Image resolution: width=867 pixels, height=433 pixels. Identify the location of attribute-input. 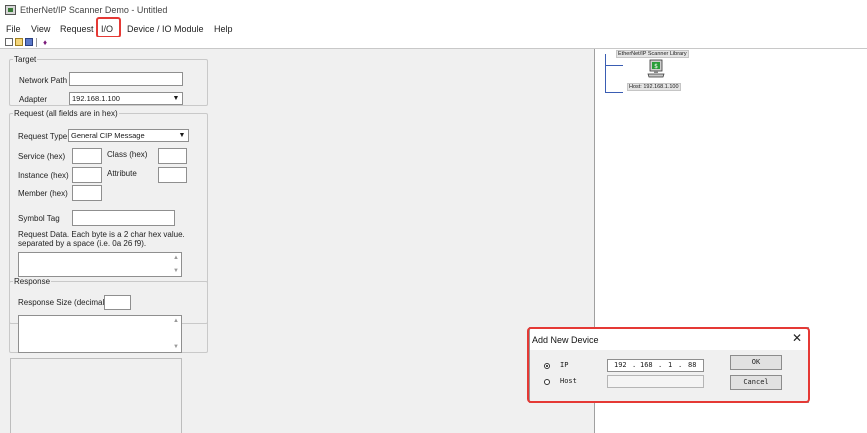
(172, 175).